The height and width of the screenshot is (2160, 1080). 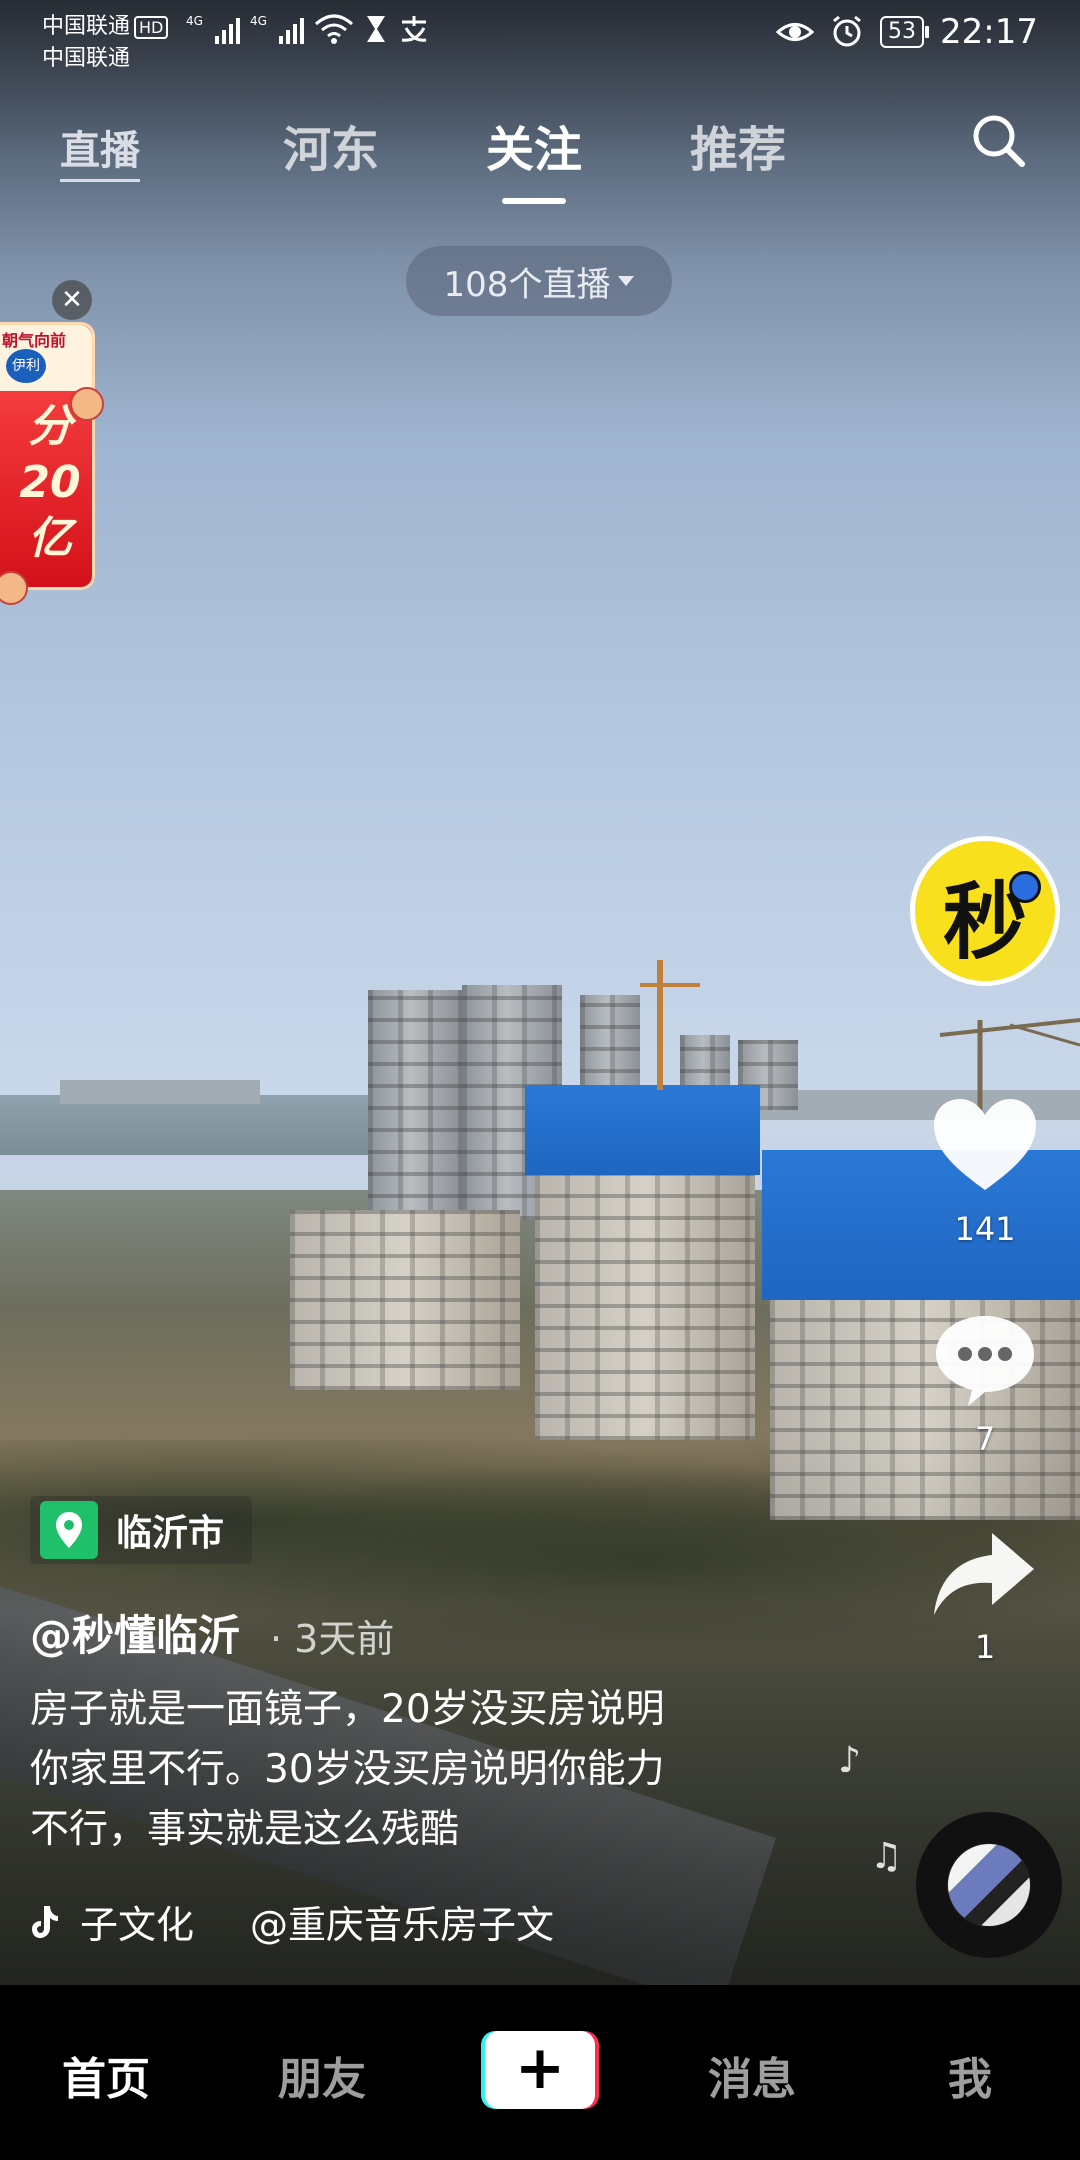 What do you see at coordinates (886, 1856) in the screenshot?
I see `music-note-icon: ♫` at bounding box center [886, 1856].